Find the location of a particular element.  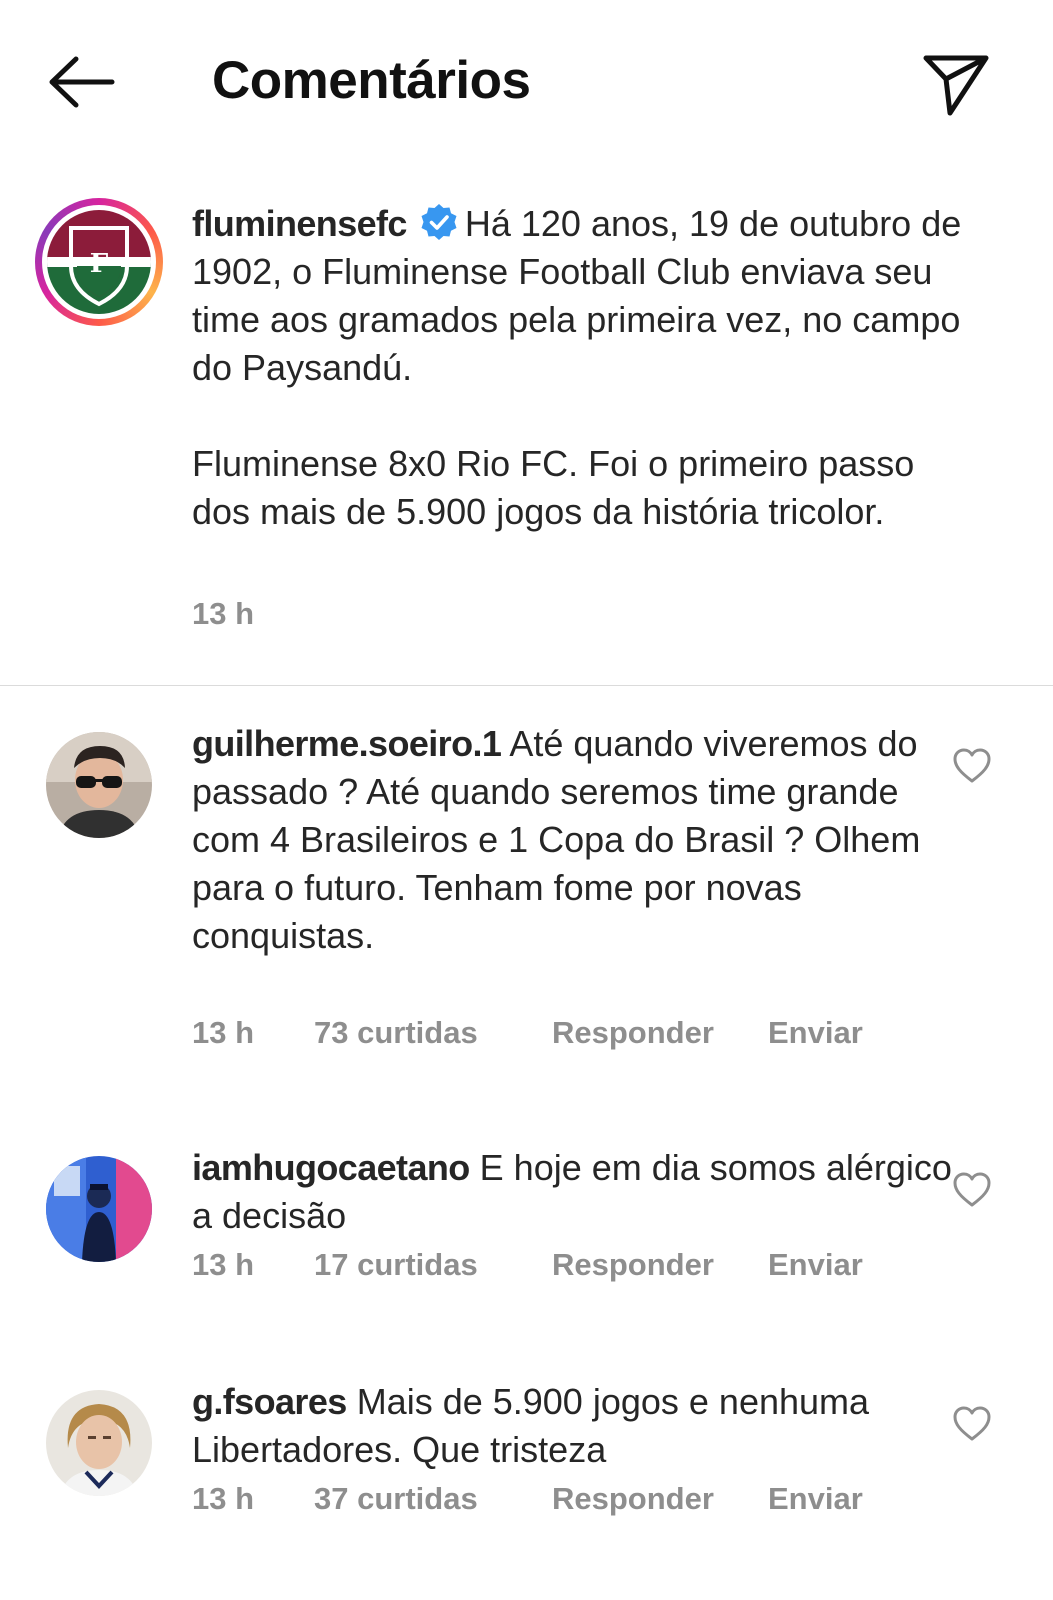

caption-time: 13 h is located at coordinates (223, 613).